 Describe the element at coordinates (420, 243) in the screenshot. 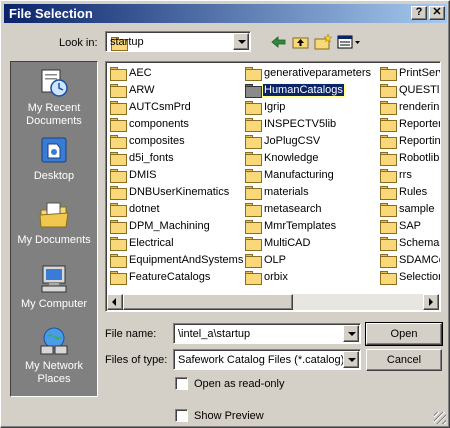

I see `folder-name: Schemas` at that location.